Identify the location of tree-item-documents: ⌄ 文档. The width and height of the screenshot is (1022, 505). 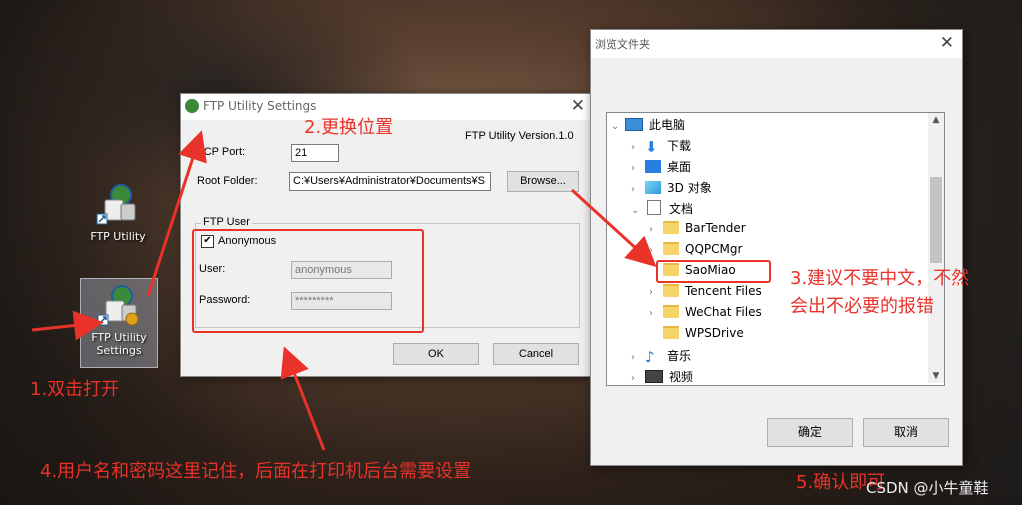
(662, 210).